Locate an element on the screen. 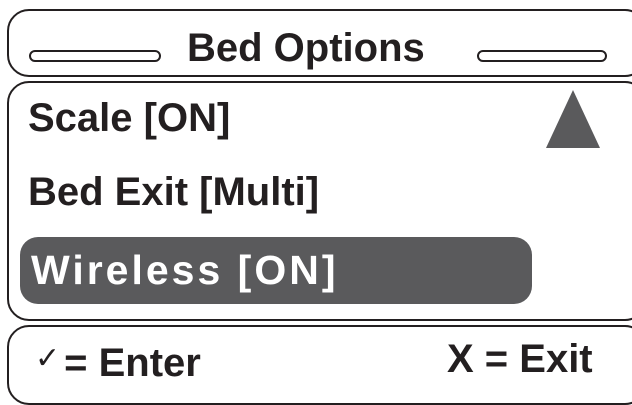  exit-hint: X = Exit is located at coordinates (520, 359).